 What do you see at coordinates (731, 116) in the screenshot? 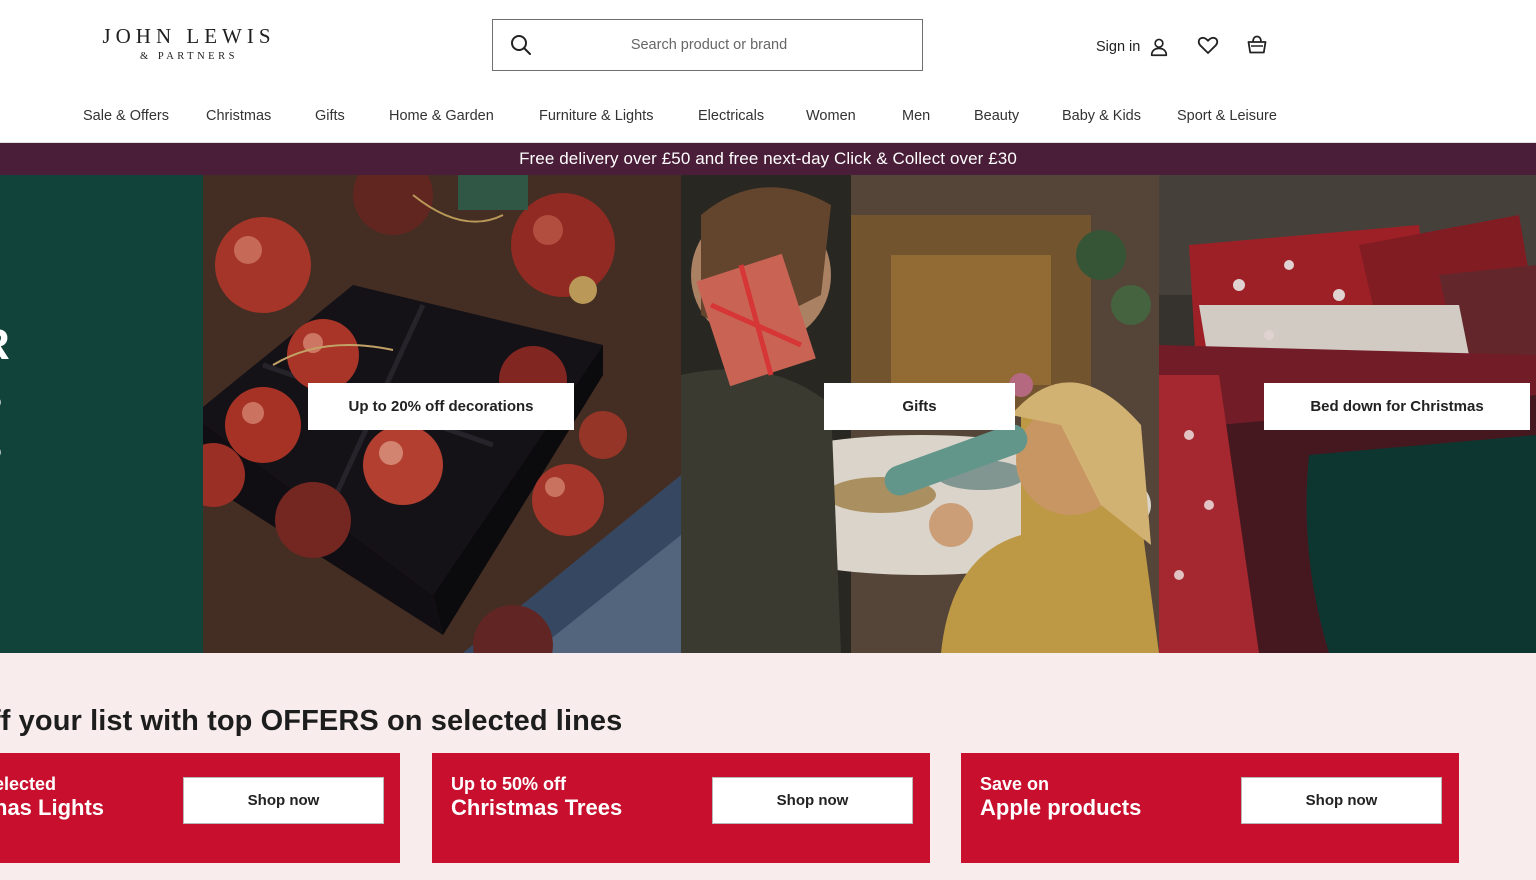
I see `nav-item-electricals: Electricals` at bounding box center [731, 116].